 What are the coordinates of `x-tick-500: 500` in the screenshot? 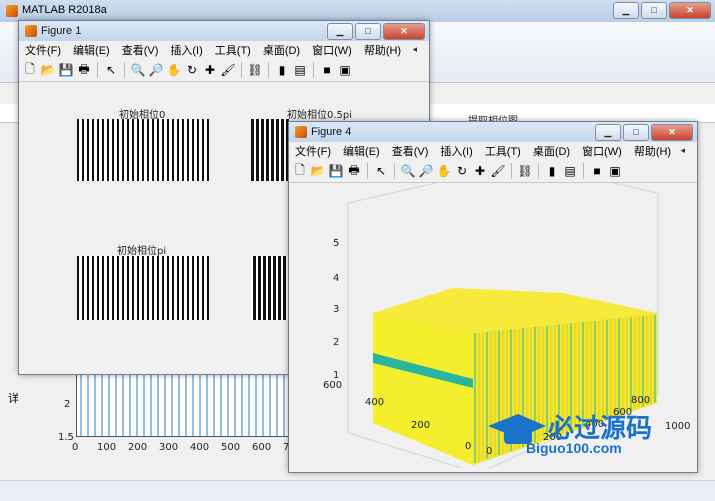 It's located at (231, 447).